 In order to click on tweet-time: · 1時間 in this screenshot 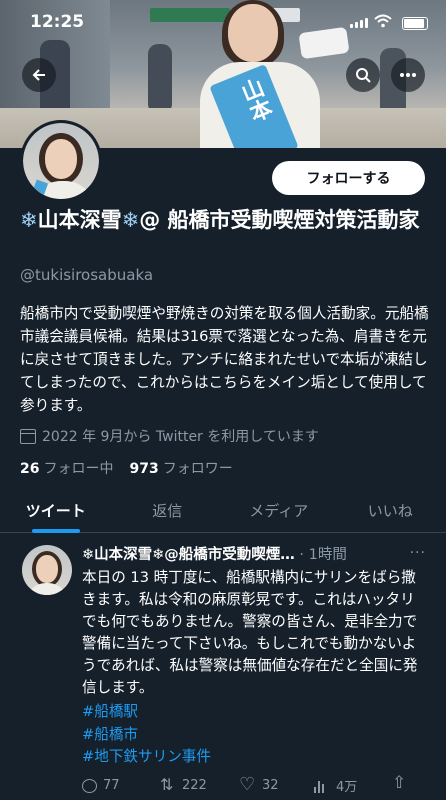, I will do `click(322, 555)`.